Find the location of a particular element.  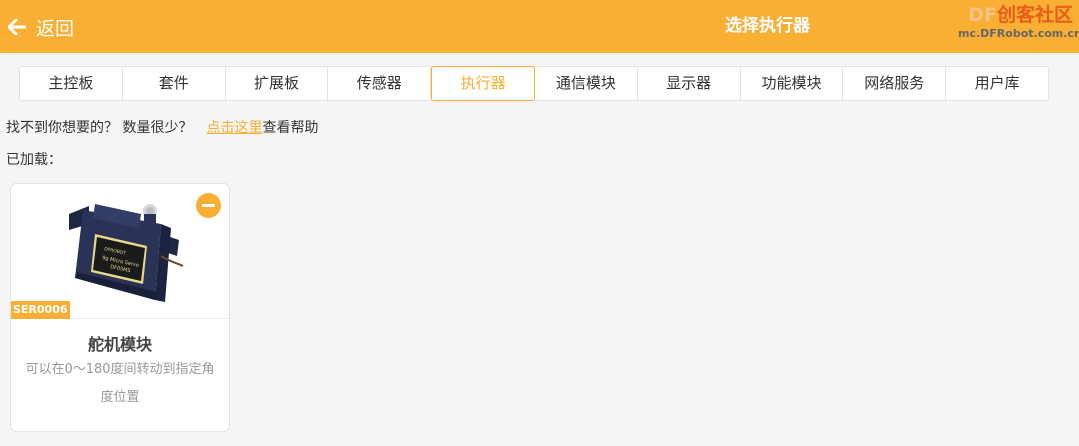

loaded-label: 已加载： is located at coordinates (34, 160).